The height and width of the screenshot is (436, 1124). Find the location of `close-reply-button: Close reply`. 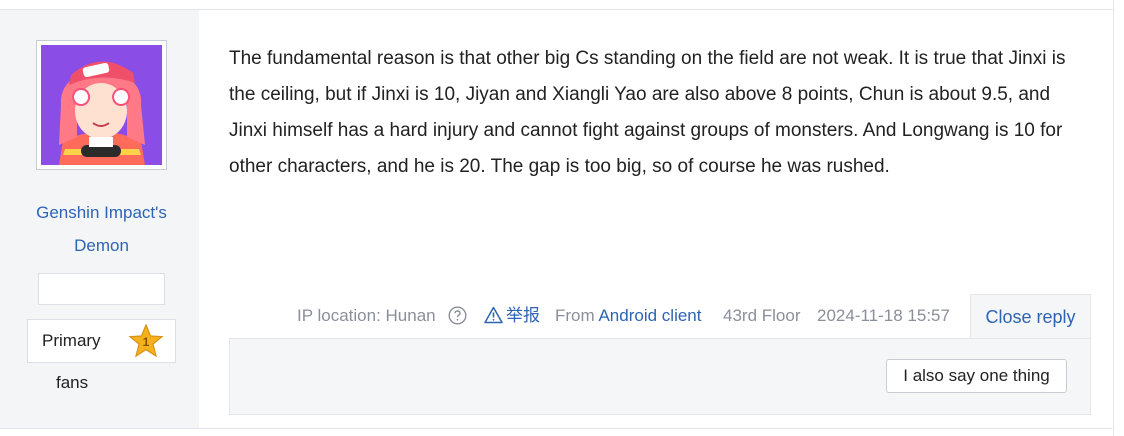

close-reply-button: Close reply is located at coordinates (1030, 316).